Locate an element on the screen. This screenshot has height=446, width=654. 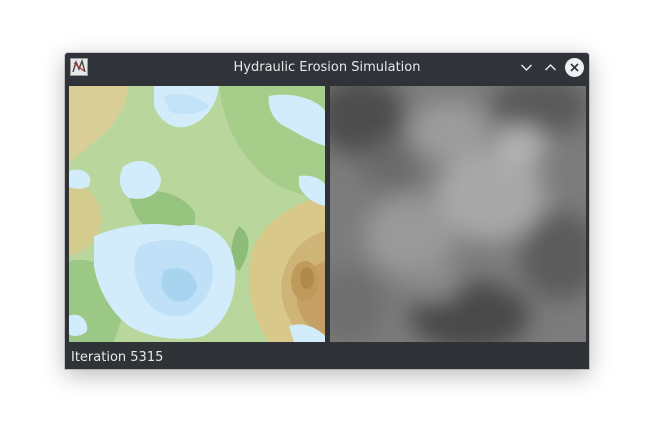
chevron-up-icon is located at coordinates (550, 67).